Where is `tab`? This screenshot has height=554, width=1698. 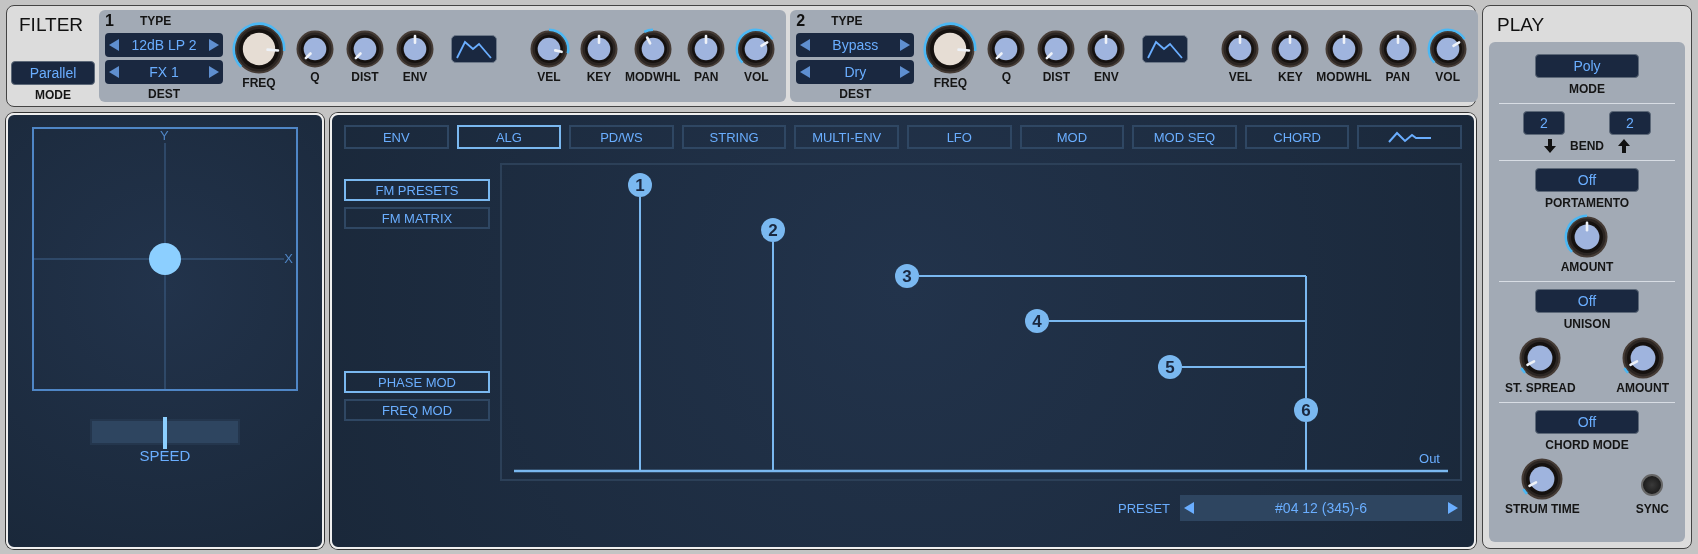 tab is located at coordinates (1409, 137).